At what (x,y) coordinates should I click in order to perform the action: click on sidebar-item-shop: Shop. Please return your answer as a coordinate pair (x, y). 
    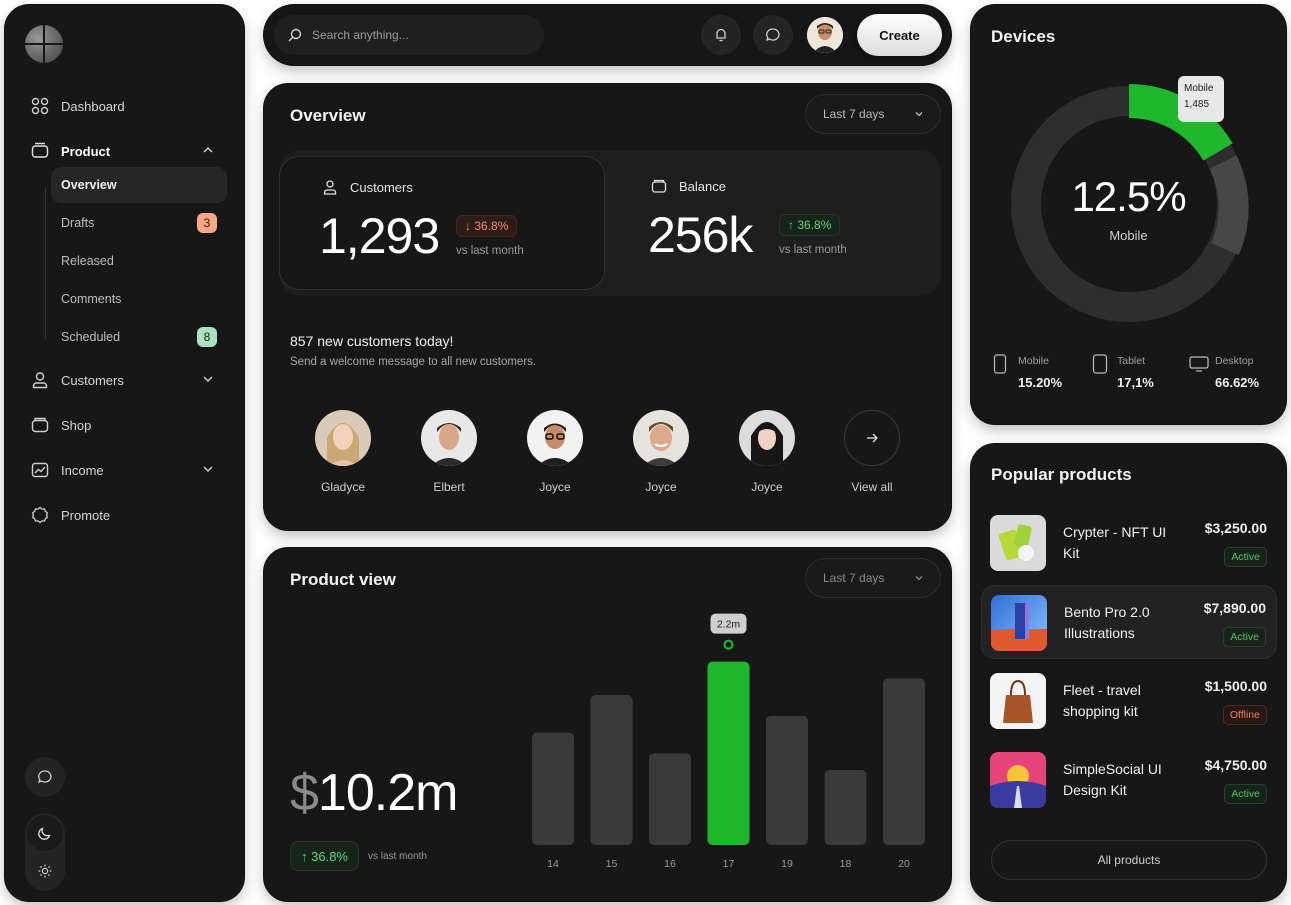
    Looking at the image, I should click on (61, 425).